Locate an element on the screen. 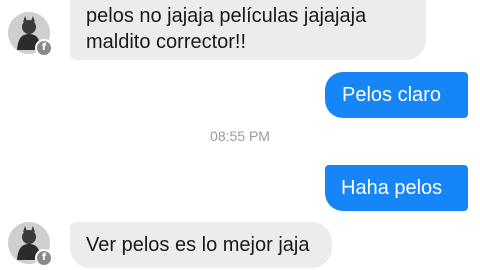 This screenshot has height=270, width=480. message-timestamp: 08:55 PM is located at coordinates (240, 136).